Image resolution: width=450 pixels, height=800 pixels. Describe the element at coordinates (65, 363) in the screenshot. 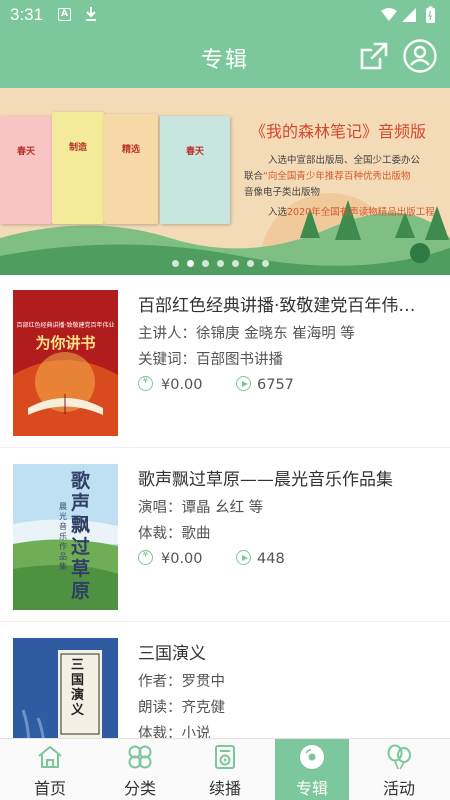

I see `album-cover: 百部红色经典讲播·致敬建党百年伟业 为你讲书` at that location.